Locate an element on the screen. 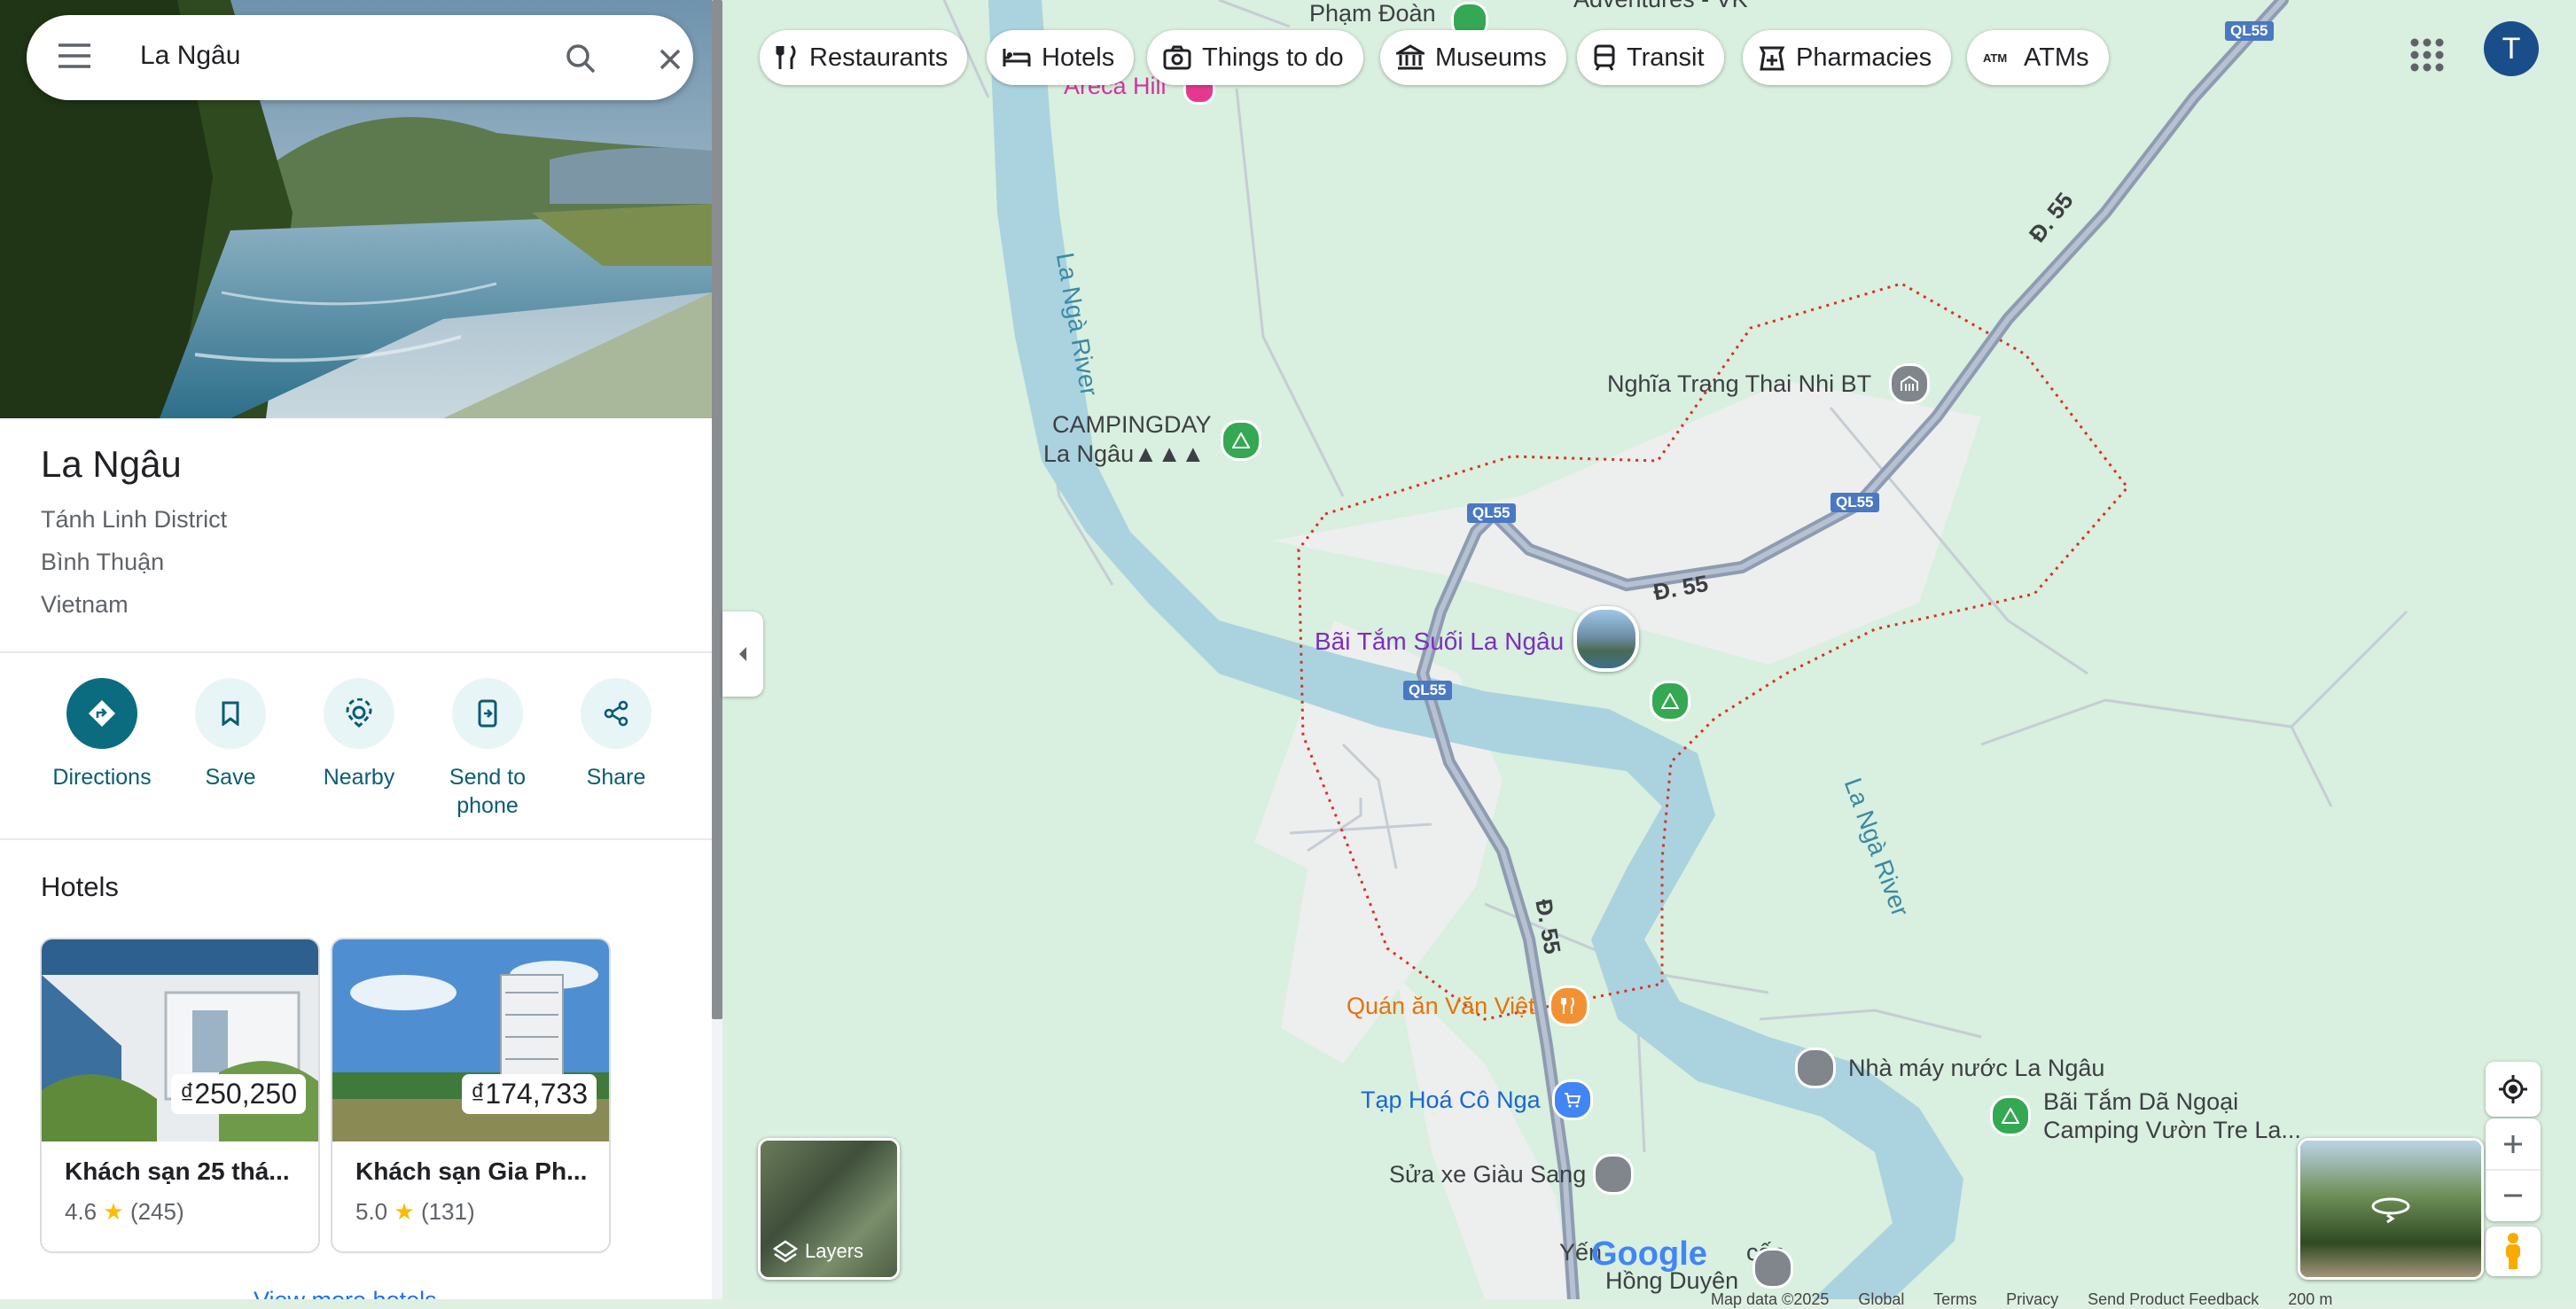 The height and width of the screenshot is (1309, 2576). star-icon: ★ is located at coordinates (114, 1211).